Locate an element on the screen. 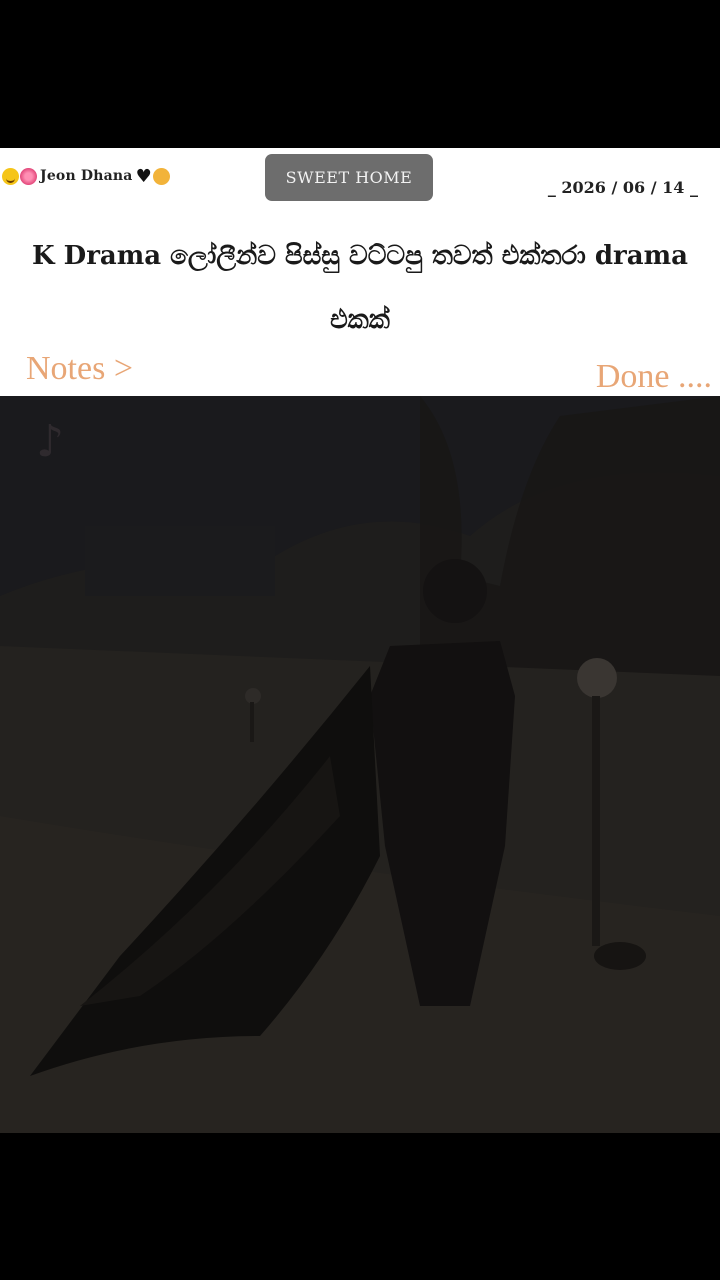 The height and width of the screenshot is (1280, 720). flower-icon is located at coordinates (28, 176).